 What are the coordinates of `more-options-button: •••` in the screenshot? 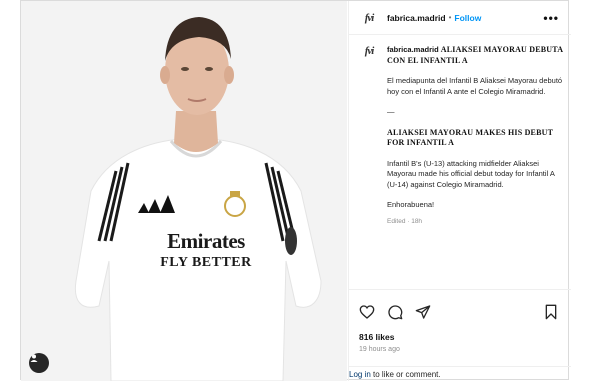 It's located at (551, 18).